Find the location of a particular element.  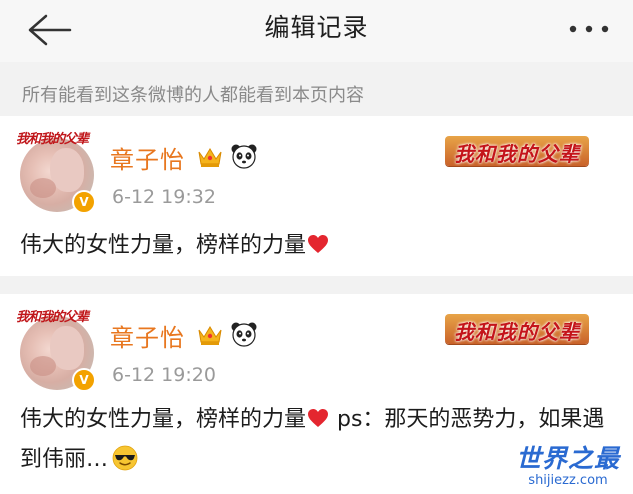

watermark-title: 世界之最 is located at coordinates (567, 458).